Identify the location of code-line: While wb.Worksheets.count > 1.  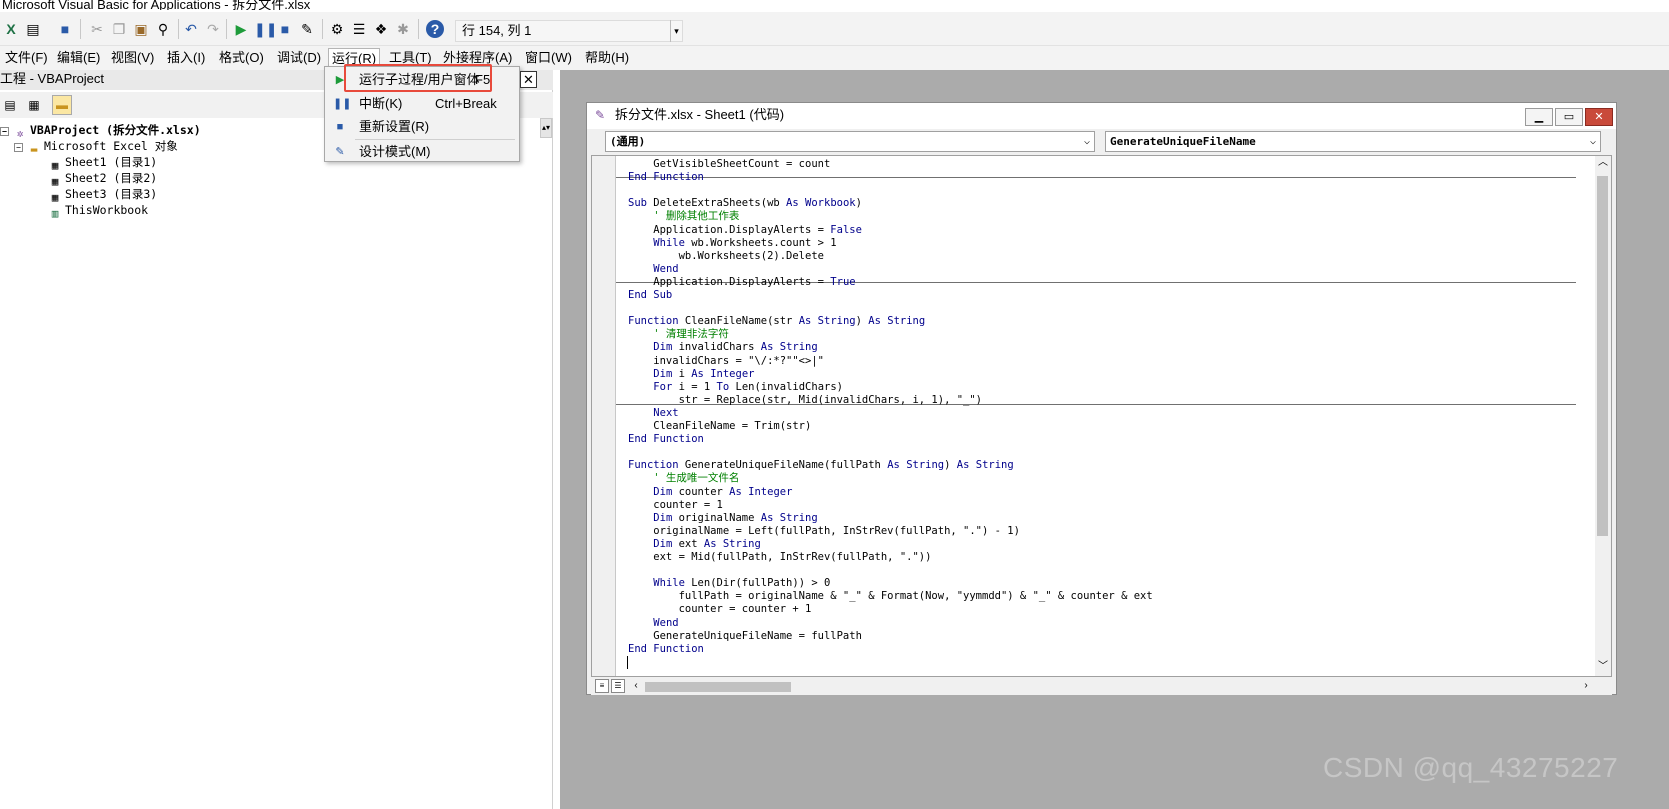
(732, 243).